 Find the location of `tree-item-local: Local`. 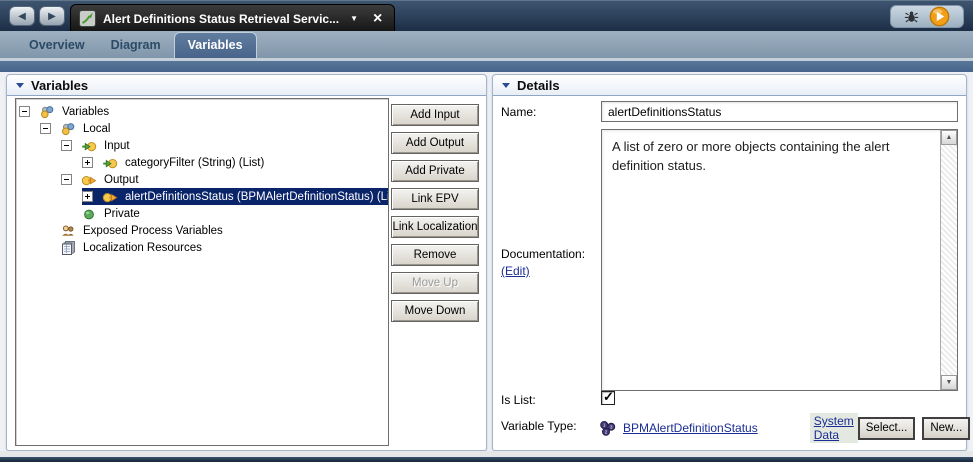

tree-item-local: Local is located at coordinates (202, 128).